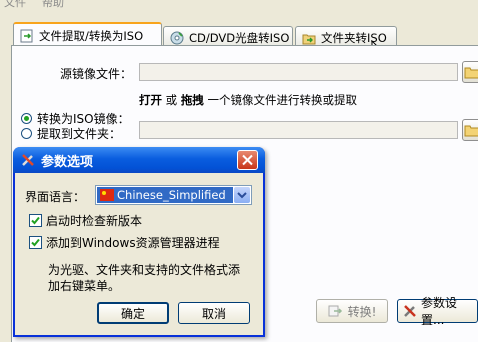 The width and height of the screenshot is (478, 342). What do you see at coordinates (144, 270) in the screenshot?
I see `description-line-1: 为光驱、文件夹和支持的文件格式添` at bounding box center [144, 270].